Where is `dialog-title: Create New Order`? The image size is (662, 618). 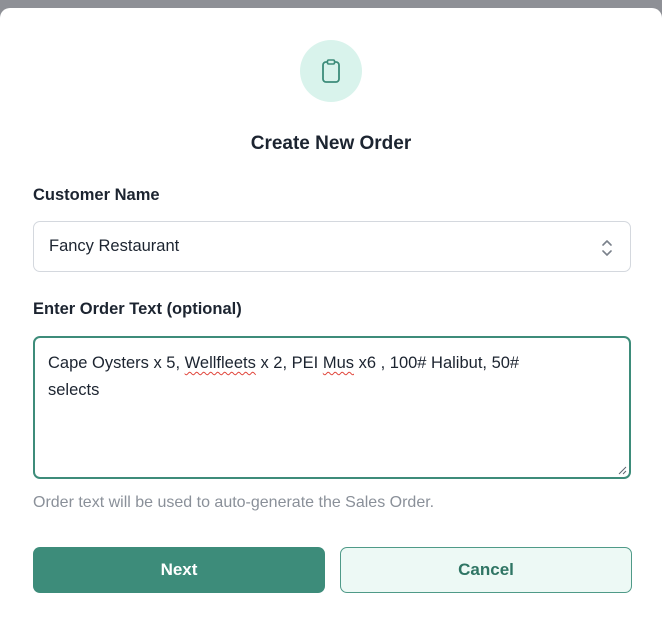
dialog-title: Create New Order is located at coordinates (331, 143).